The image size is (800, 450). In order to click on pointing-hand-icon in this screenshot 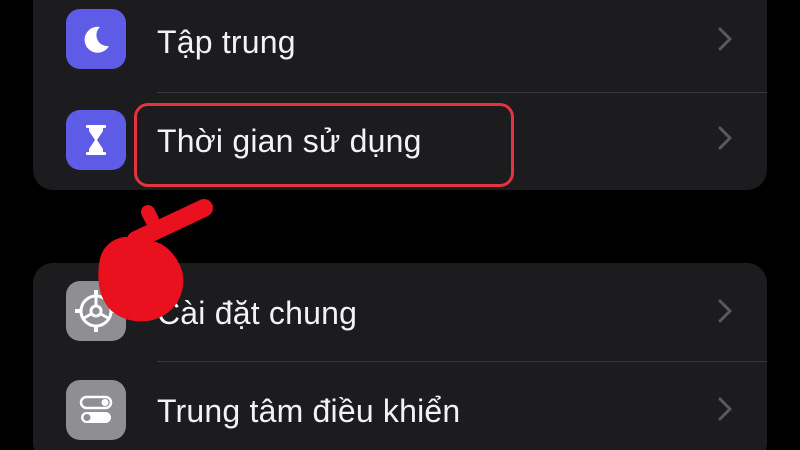, I will do `click(155, 260)`.